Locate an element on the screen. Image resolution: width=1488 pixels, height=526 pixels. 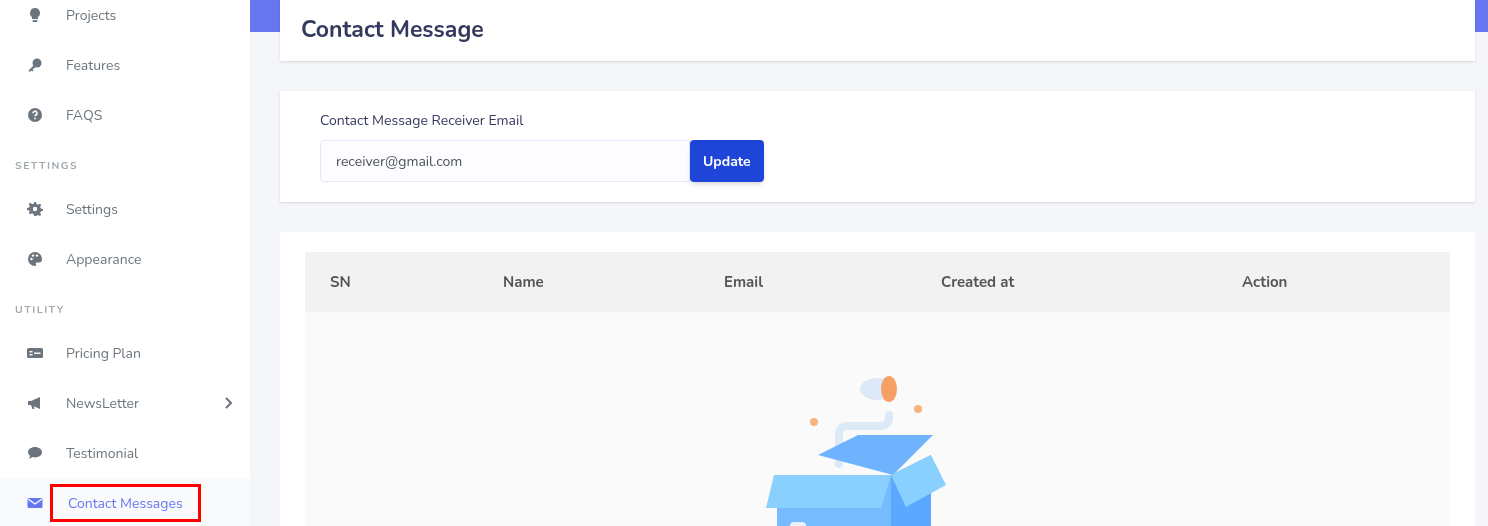
column-header: Name is located at coordinates (524, 282).